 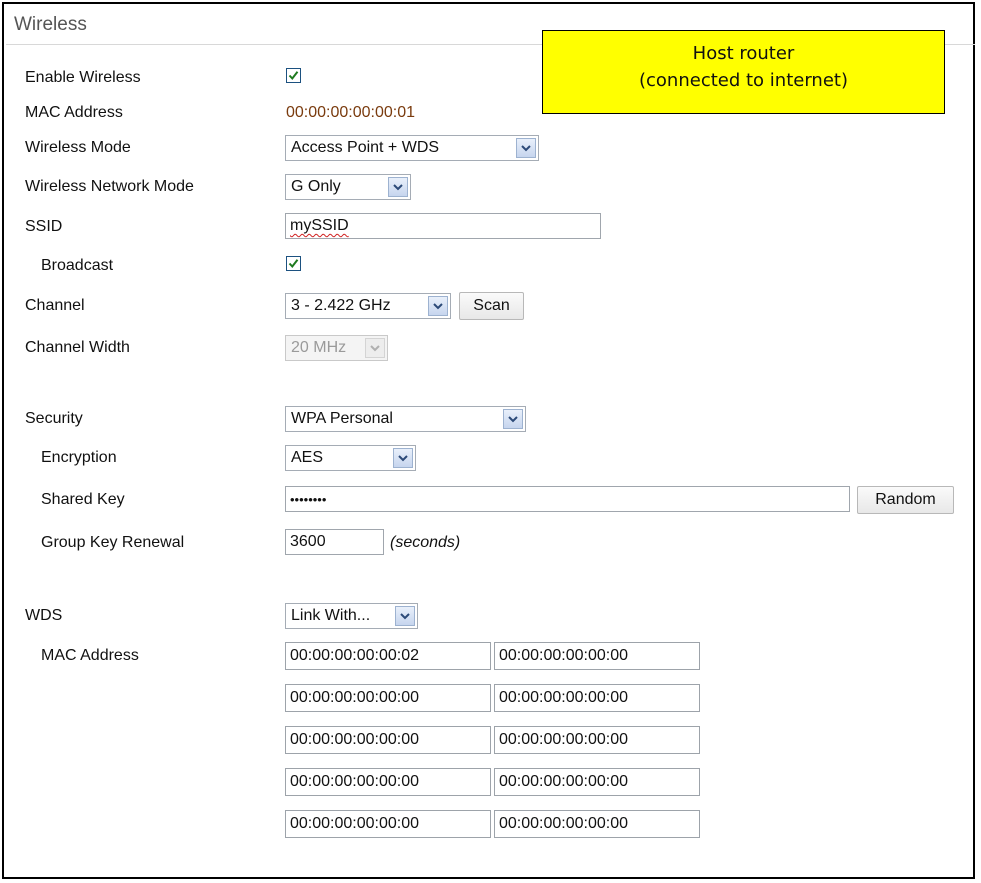 What do you see at coordinates (44, 226) in the screenshot?
I see `ssid-label: SSID` at bounding box center [44, 226].